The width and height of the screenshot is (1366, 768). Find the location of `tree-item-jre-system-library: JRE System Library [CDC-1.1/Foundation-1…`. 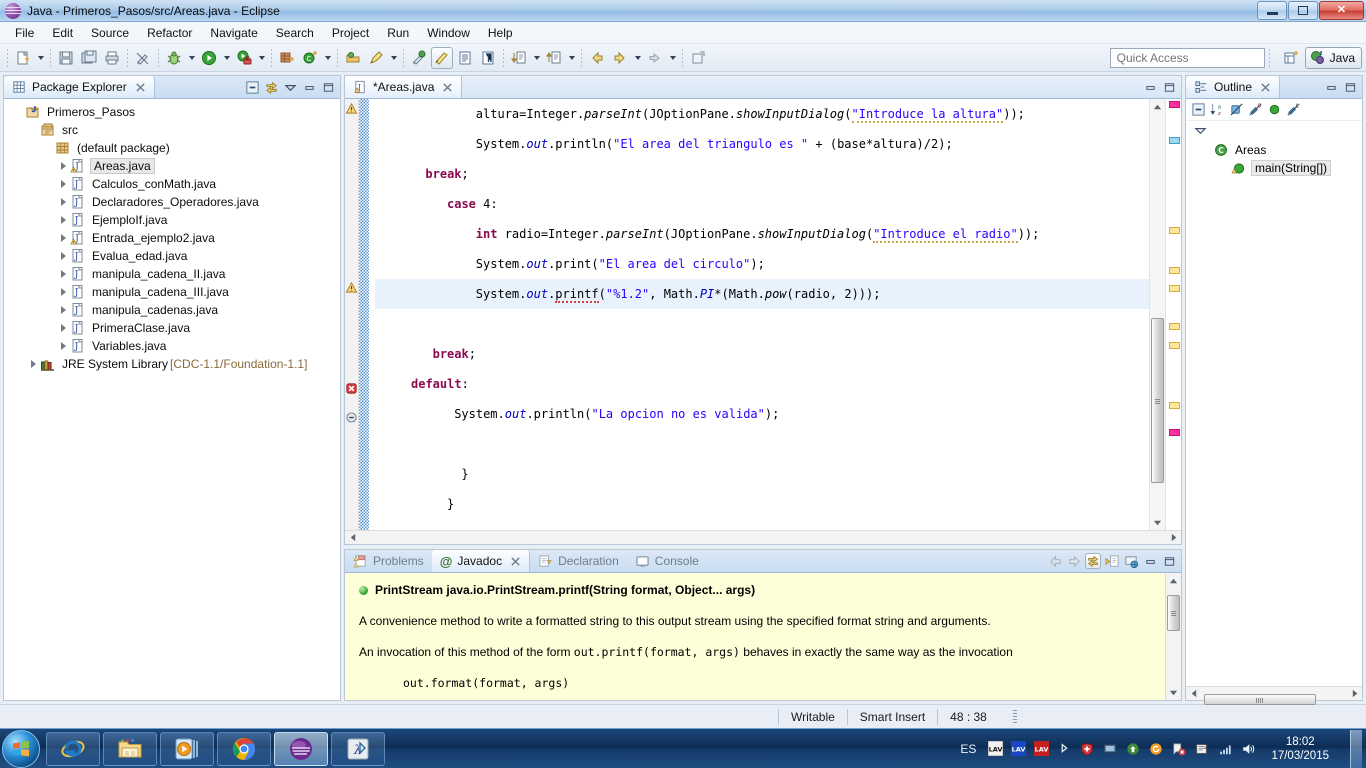

tree-item-jre-system-library: JRE System Library [CDC-1.1/Foundation-1… is located at coordinates (172, 364).